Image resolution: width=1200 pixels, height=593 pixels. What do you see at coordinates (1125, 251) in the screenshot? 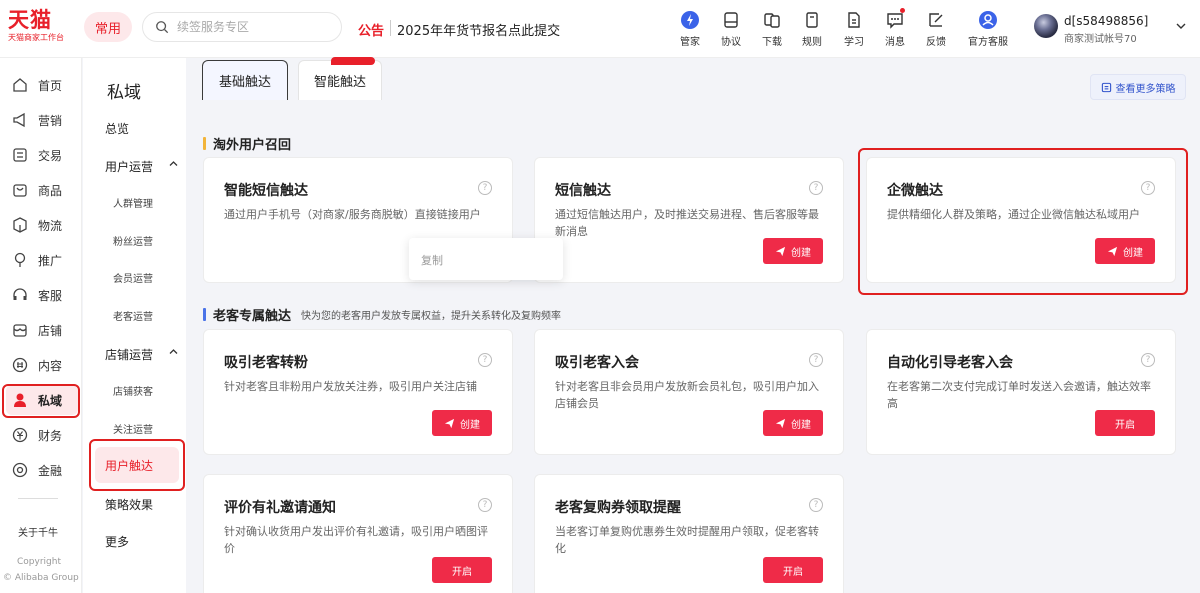
I see `create-wecom-button: 创建` at bounding box center [1125, 251].